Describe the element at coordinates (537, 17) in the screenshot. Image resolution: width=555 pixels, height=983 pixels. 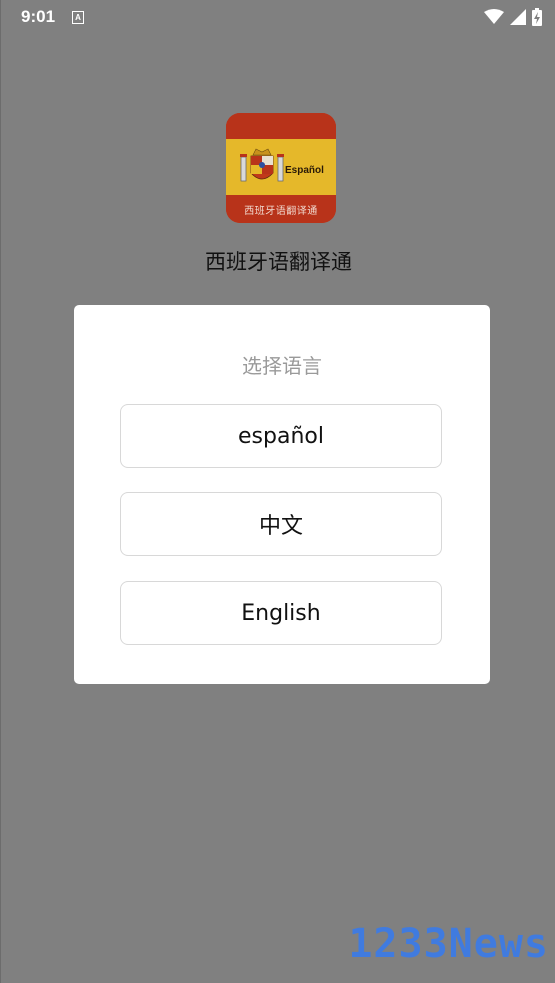
I see `battery-charging-icon` at that location.